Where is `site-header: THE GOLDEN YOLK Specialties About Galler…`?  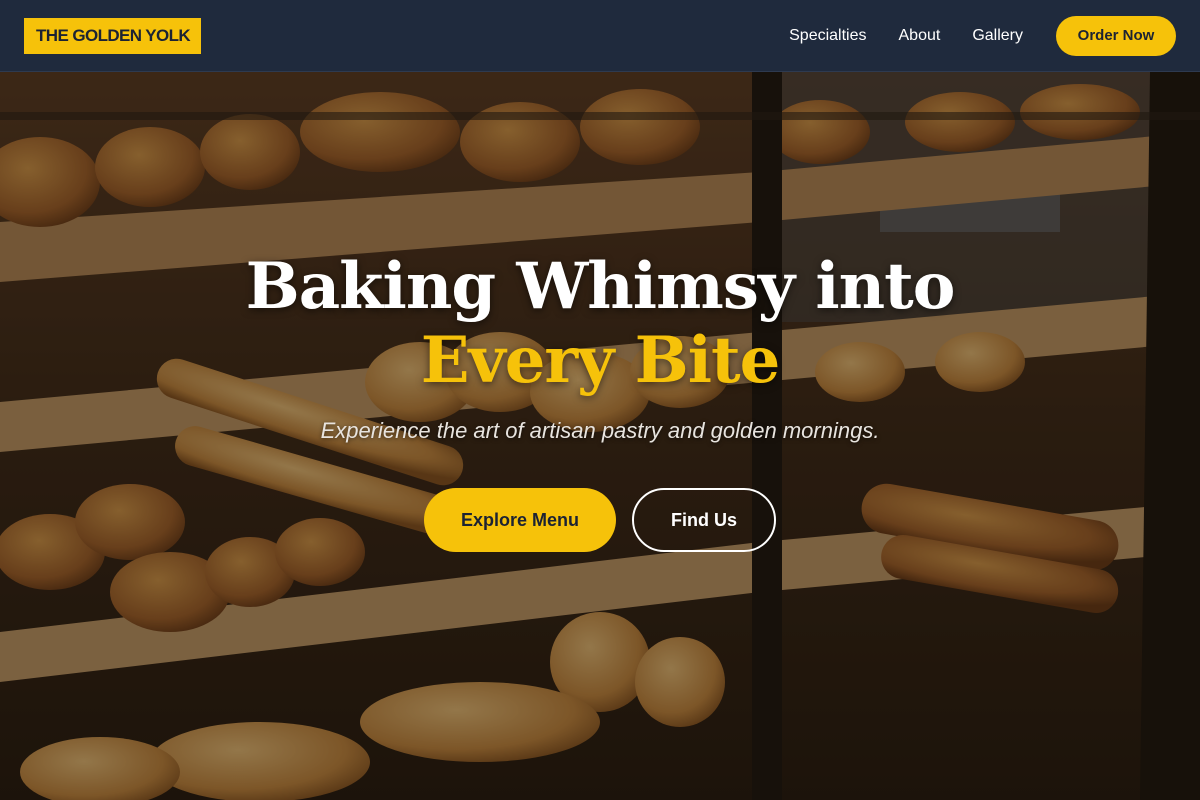 site-header: THE GOLDEN YOLK Specialties About Galler… is located at coordinates (600, 36).